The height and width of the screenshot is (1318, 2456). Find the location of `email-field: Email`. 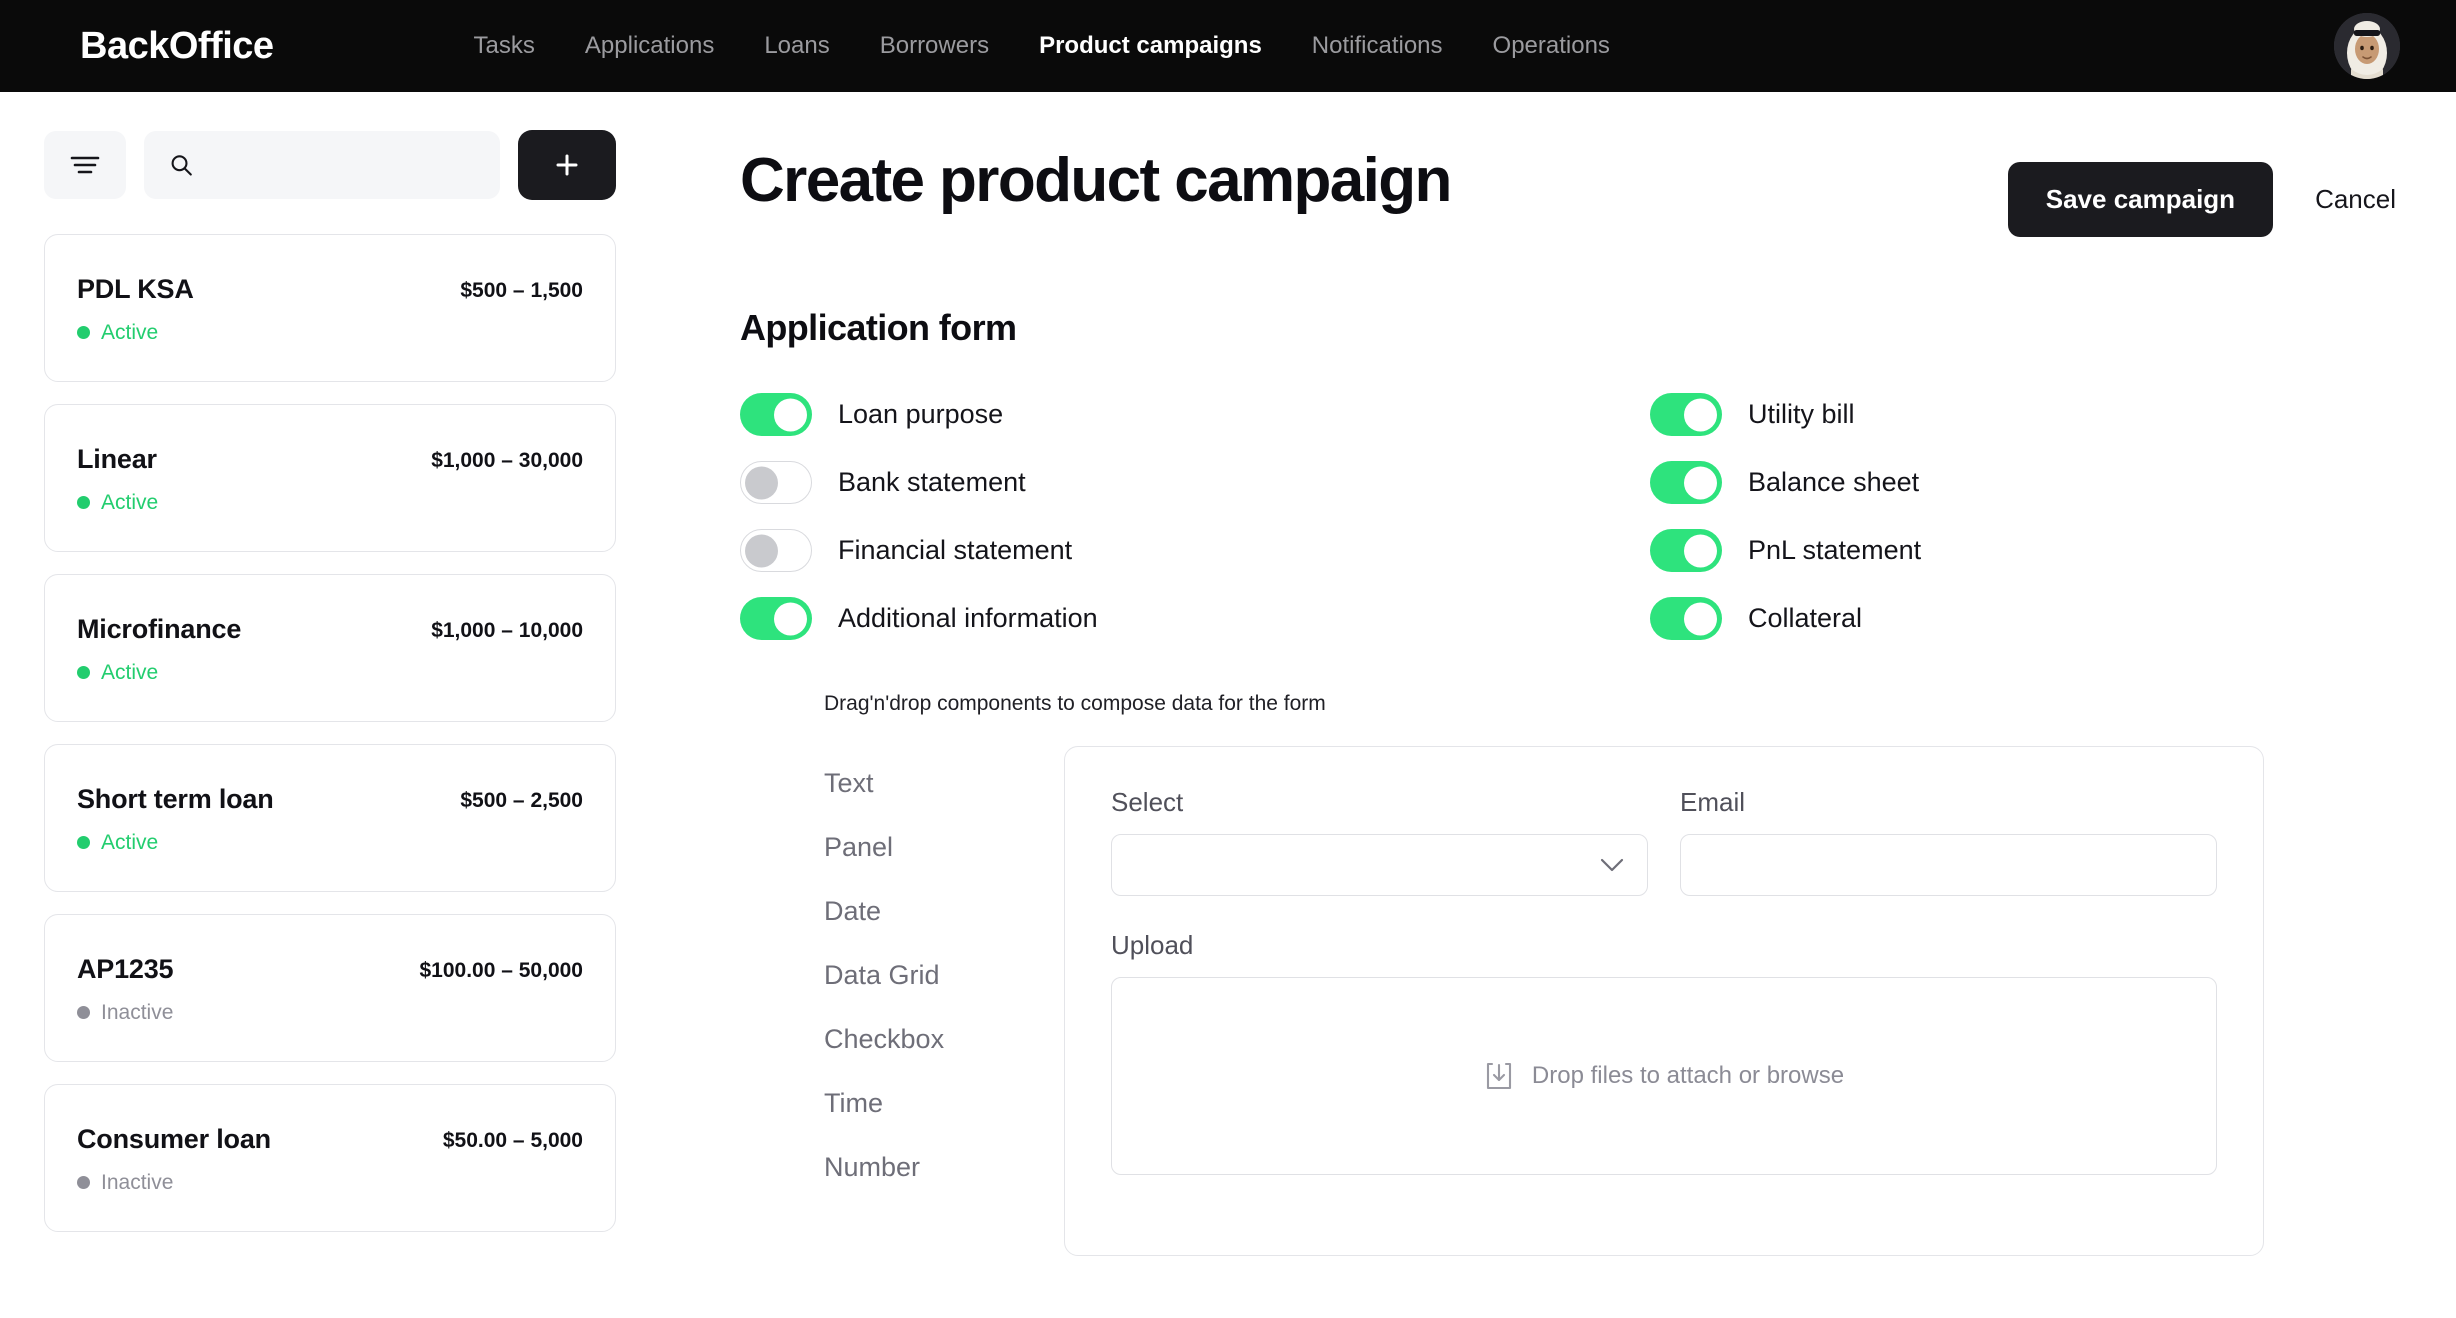

email-field: Email is located at coordinates (1948, 841).